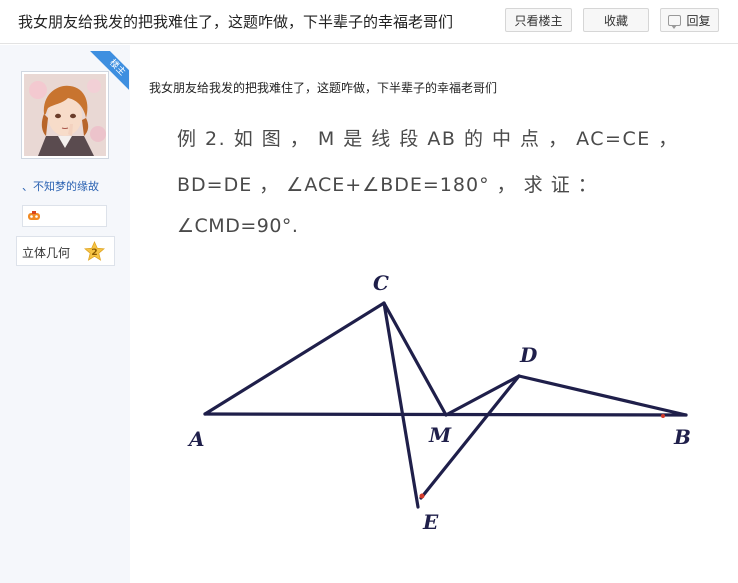 The image size is (738, 583). Describe the element at coordinates (381, 283) in the screenshot. I see `label-c: C` at that location.